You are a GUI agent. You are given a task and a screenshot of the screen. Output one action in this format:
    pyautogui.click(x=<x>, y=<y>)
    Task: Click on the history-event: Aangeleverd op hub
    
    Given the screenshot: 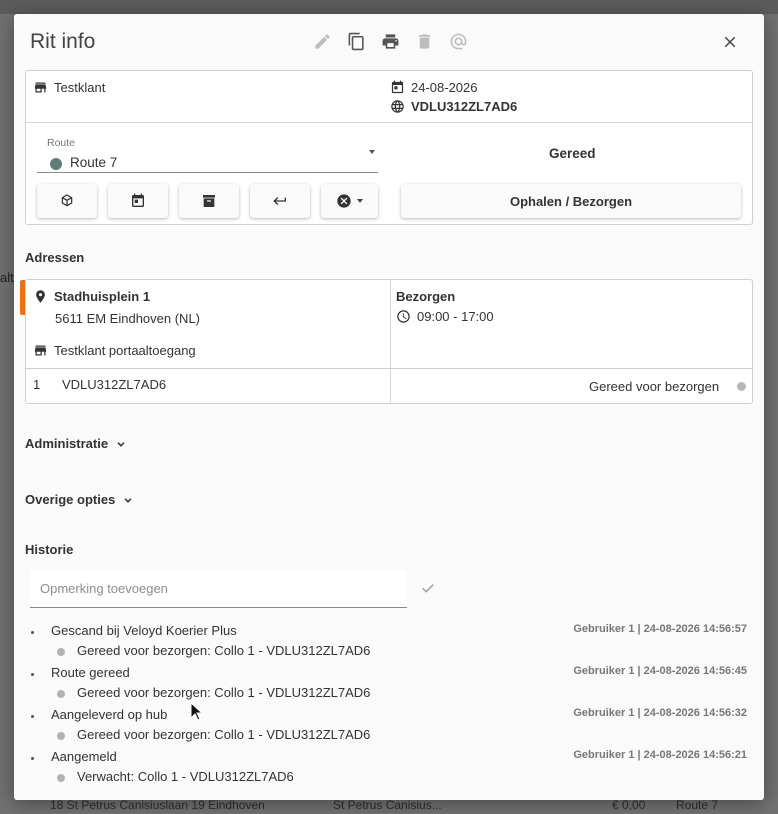 What is the action you would take?
    pyautogui.click(x=109, y=714)
    